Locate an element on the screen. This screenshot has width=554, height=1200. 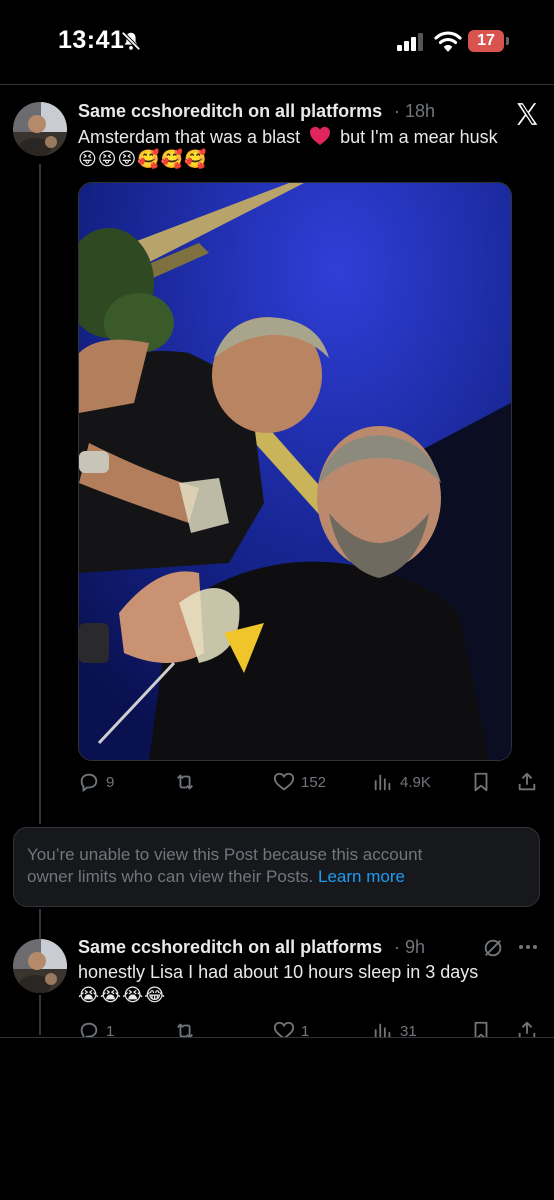
post-text-part1: Amsterdam that was a blast is located at coordinates (189, 137).